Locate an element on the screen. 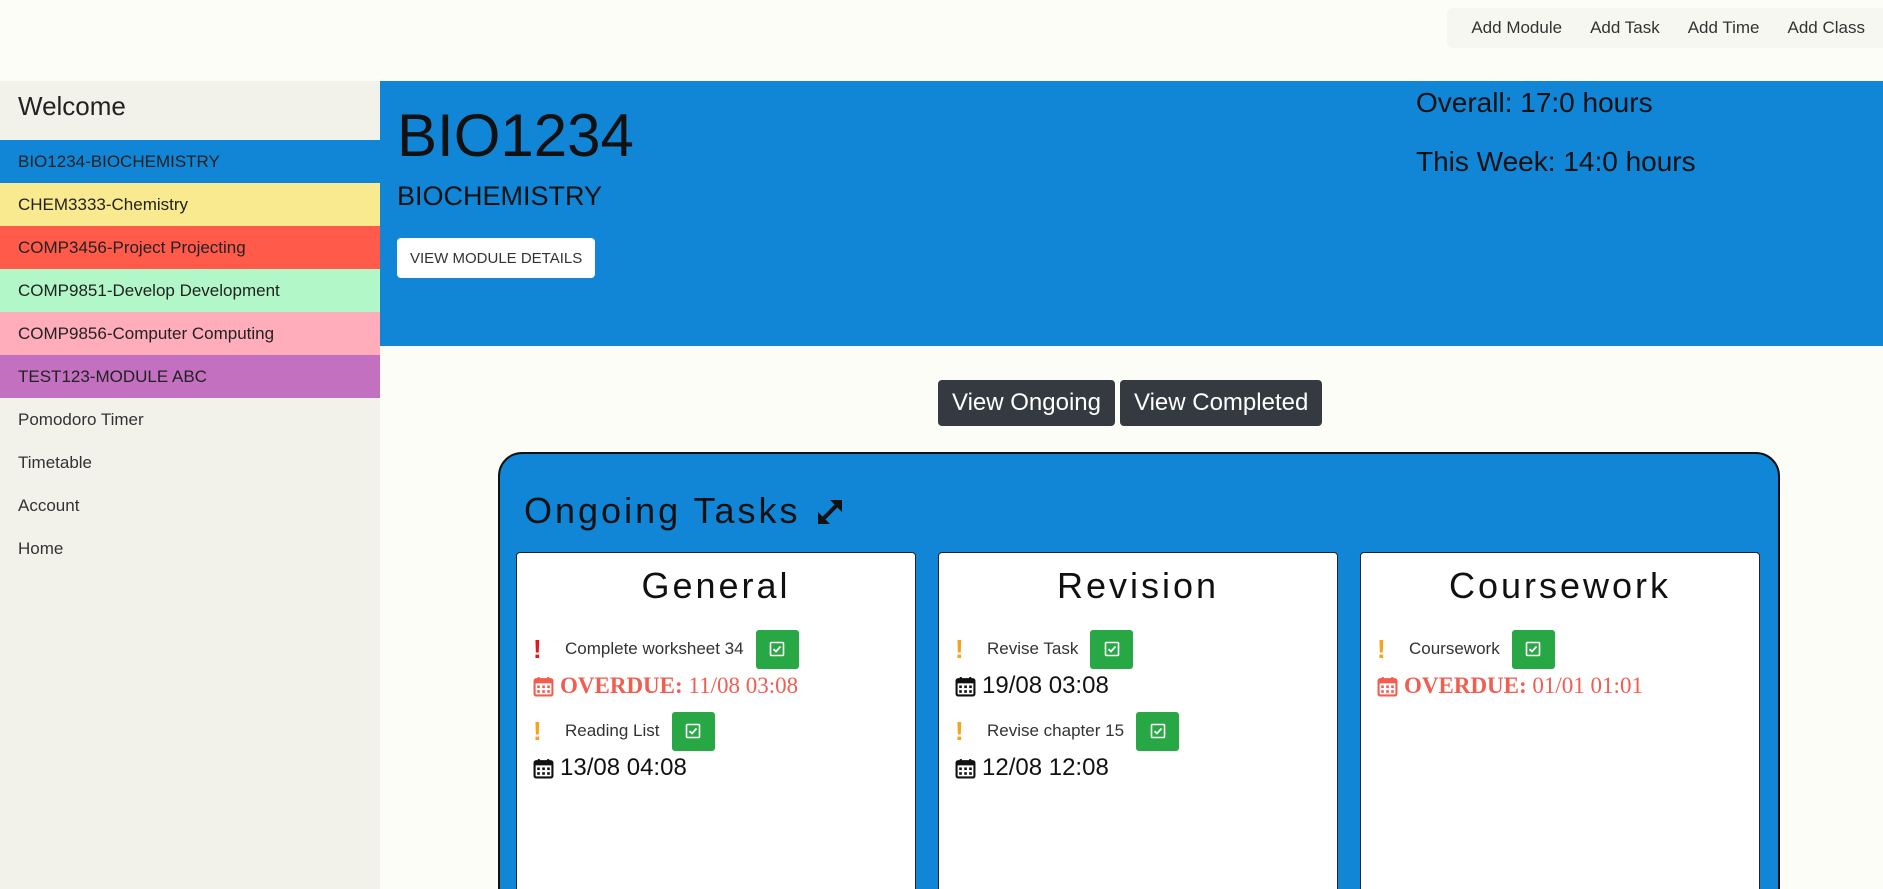 The image size is (1883, 889). task-name: Reading List is located at coordinates (612, 730).